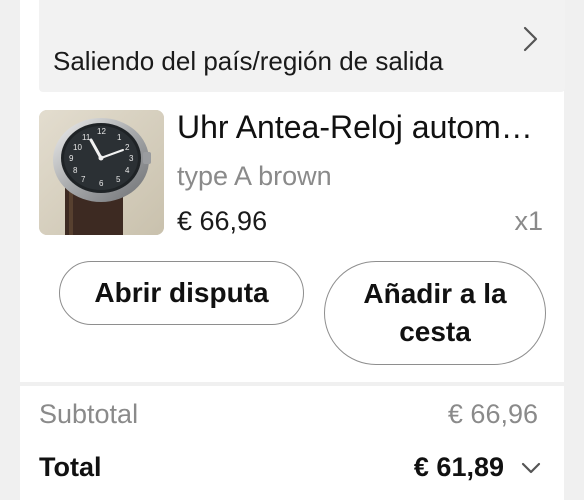 The image size is (584, 500). I want to click on svg-text: 3, so click(131, 158).